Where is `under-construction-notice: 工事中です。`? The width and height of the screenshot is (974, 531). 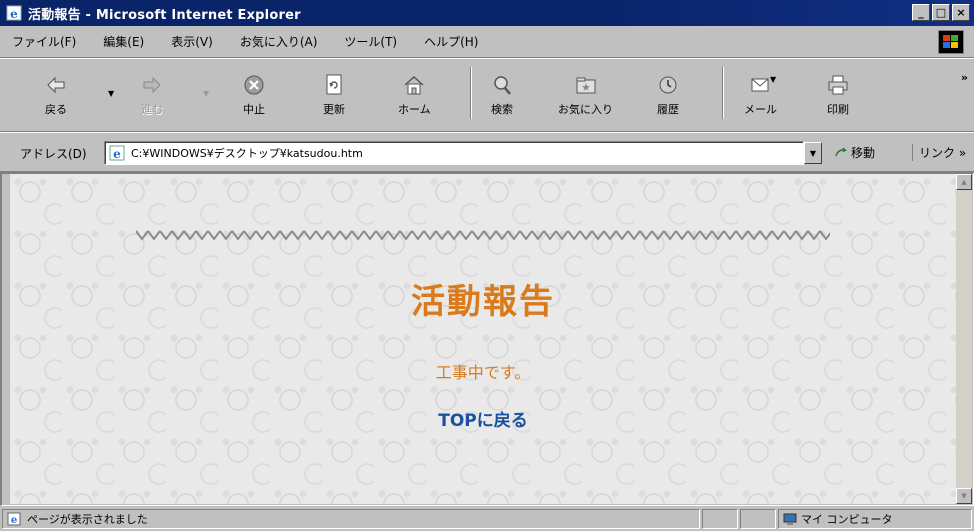 under-construction-notice: 工事中です。 is located at coordinates (483, 372).